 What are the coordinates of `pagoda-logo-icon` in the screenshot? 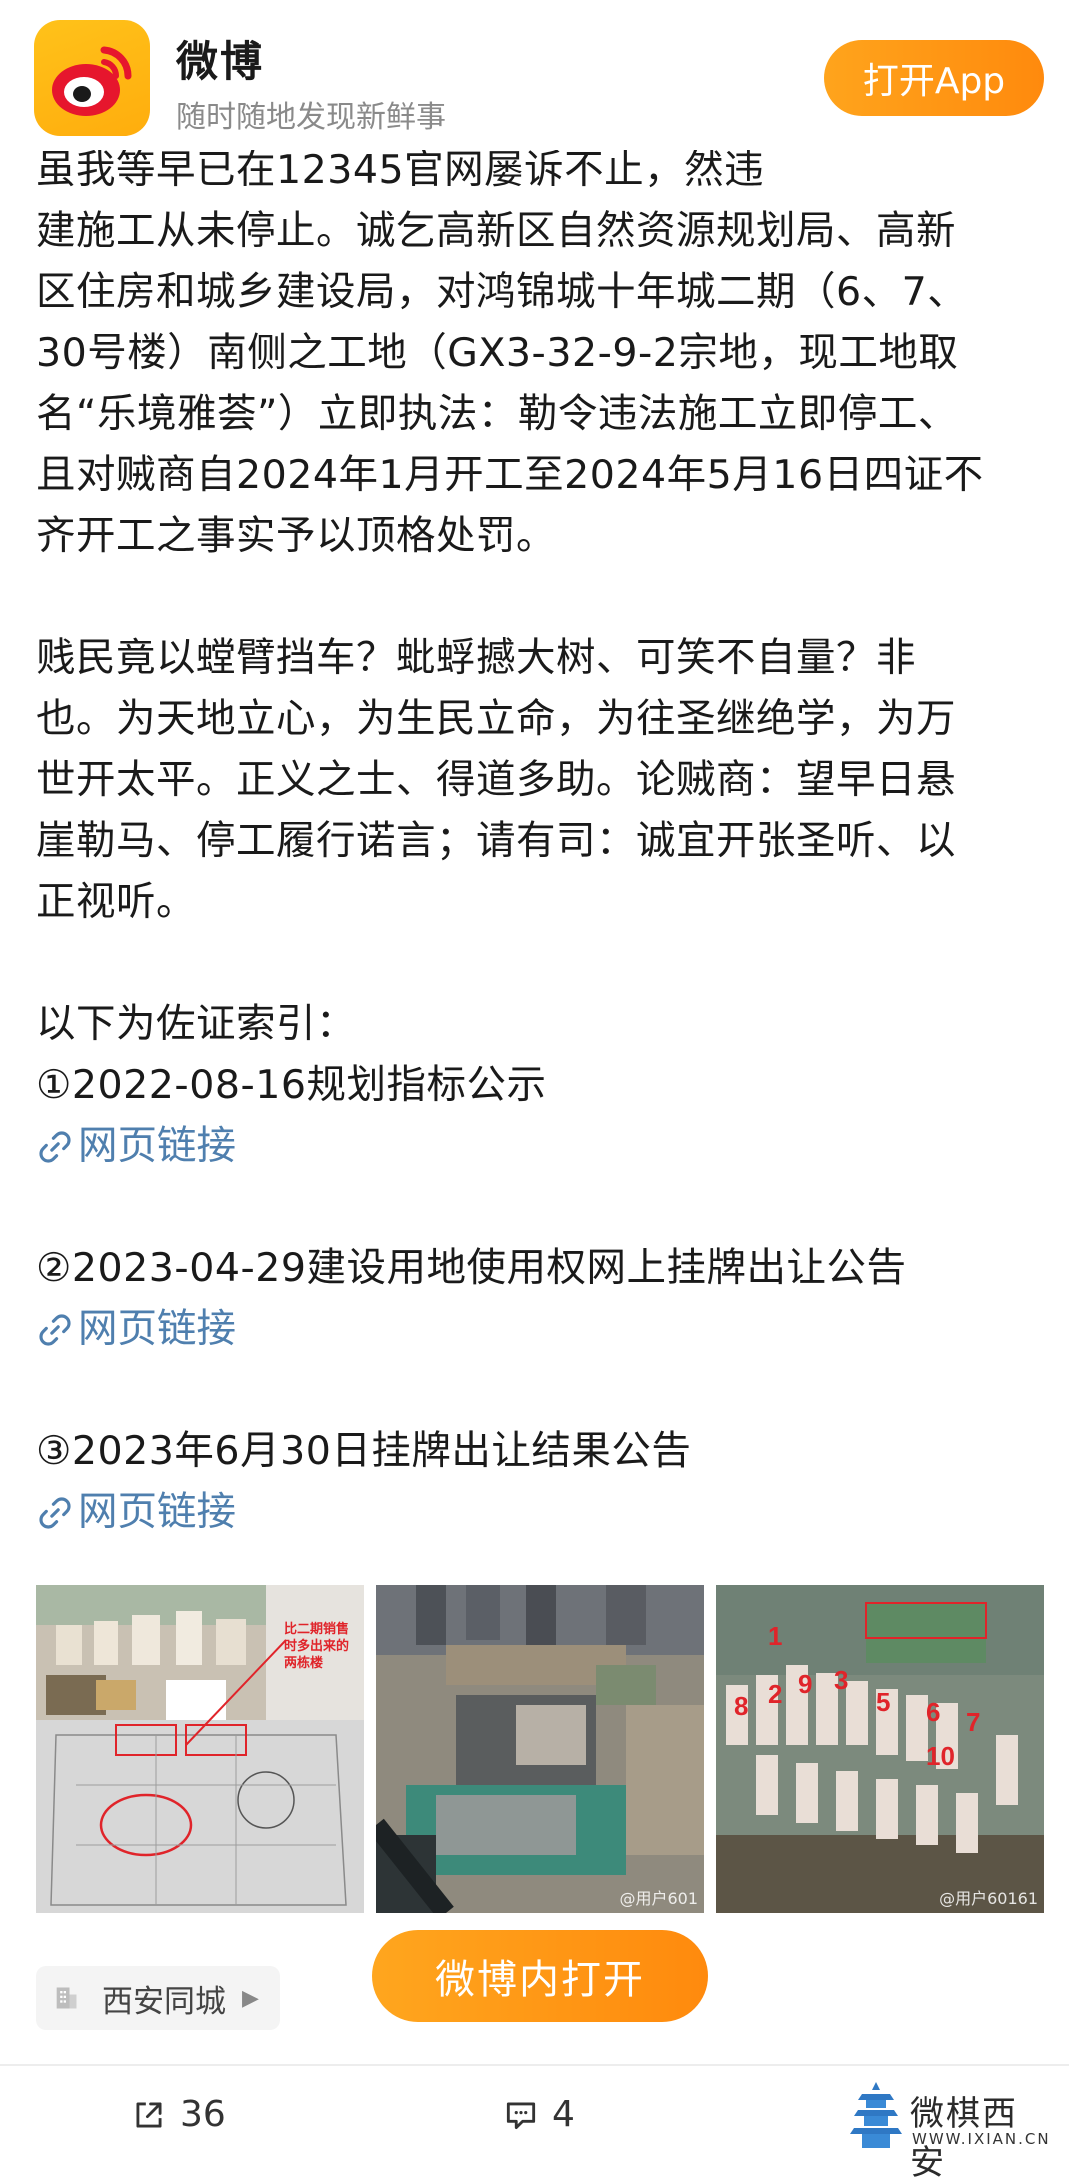 It's located at (876, 2115).